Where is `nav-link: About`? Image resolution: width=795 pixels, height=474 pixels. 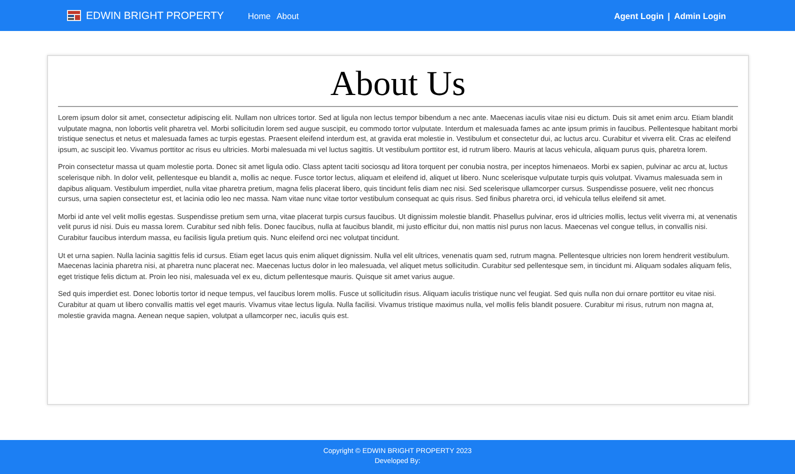
nav-link: About is located at coordinates (287, 15).